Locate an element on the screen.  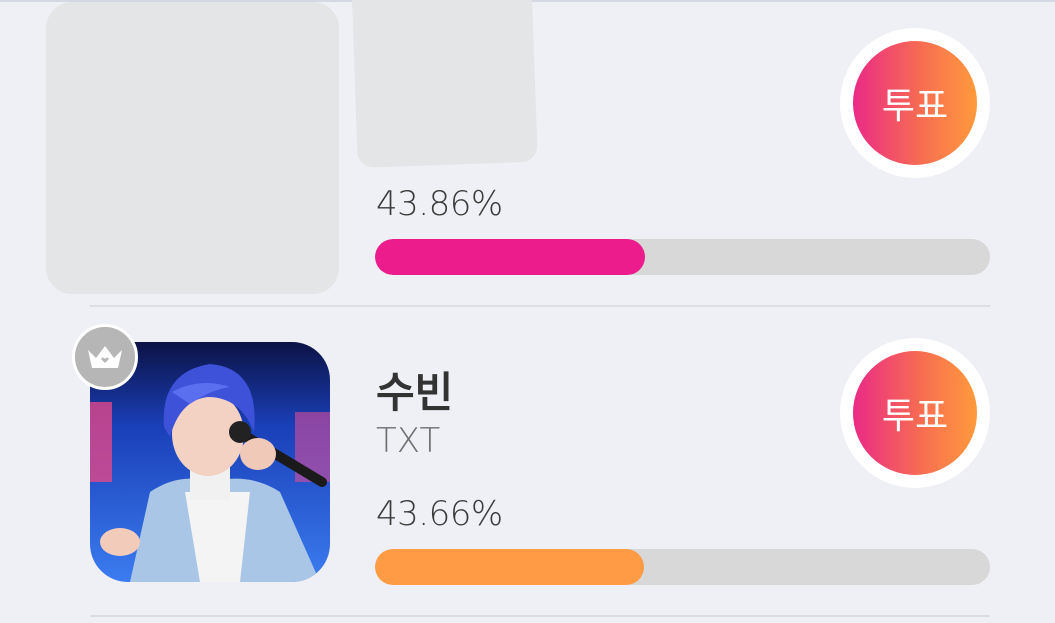
entry-1-text-placeholder is located at coordinates (445, 84).